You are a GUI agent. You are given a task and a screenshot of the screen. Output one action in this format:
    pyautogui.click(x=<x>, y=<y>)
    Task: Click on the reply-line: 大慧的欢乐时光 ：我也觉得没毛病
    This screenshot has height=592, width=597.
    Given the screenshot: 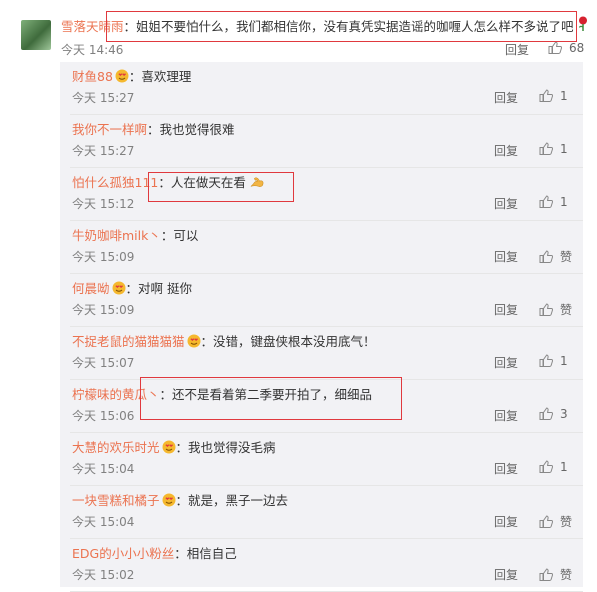 What is the action you would take?
    pyautogui.click(x=174, y=446)
    